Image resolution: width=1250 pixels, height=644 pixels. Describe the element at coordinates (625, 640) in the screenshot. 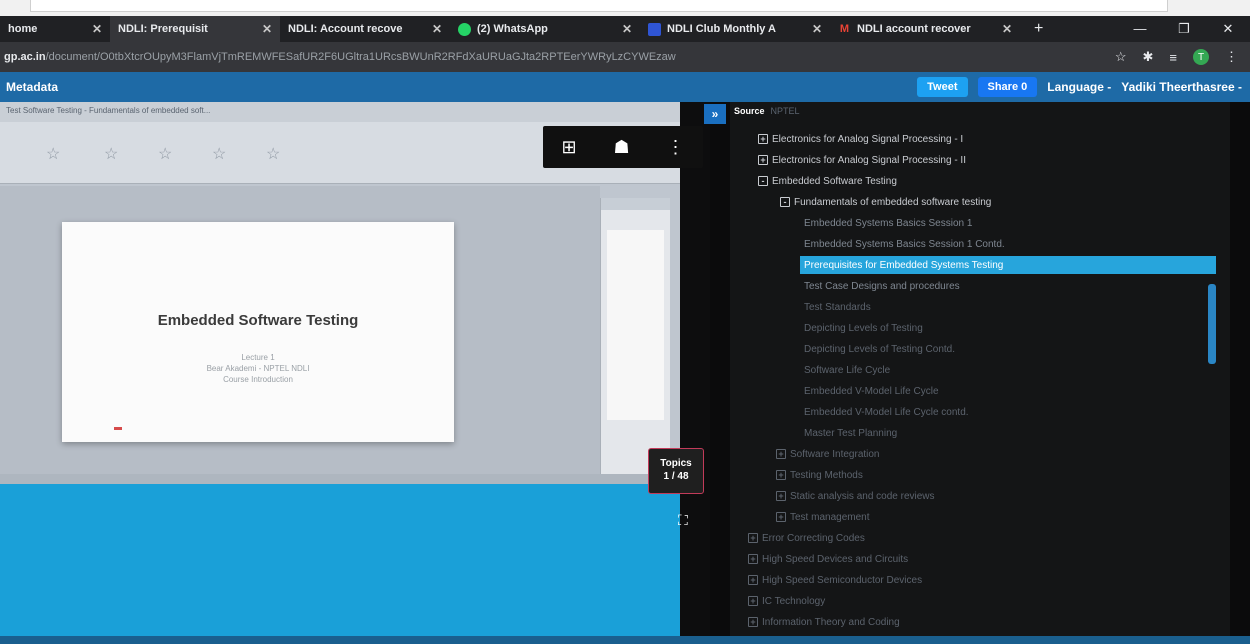

I see `bottom-bar` at that location.